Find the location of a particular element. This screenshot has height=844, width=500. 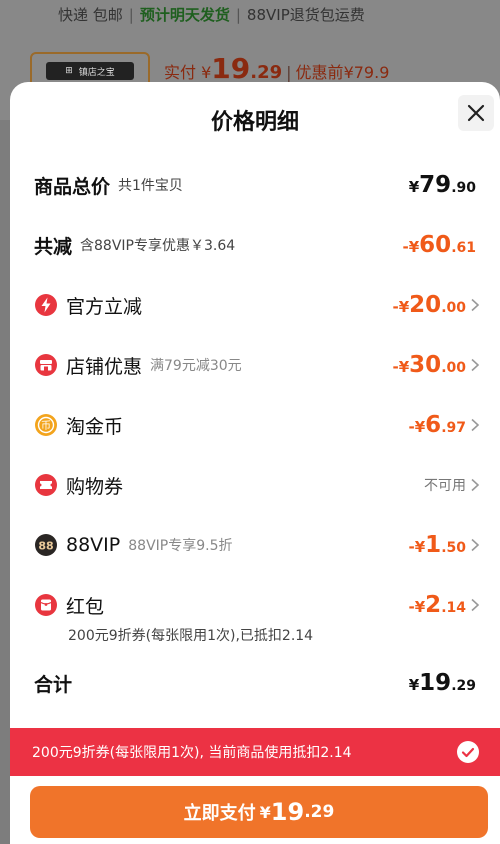

row-red-packet: 红包 -¥2.14 is located at coordinates (257, 605).